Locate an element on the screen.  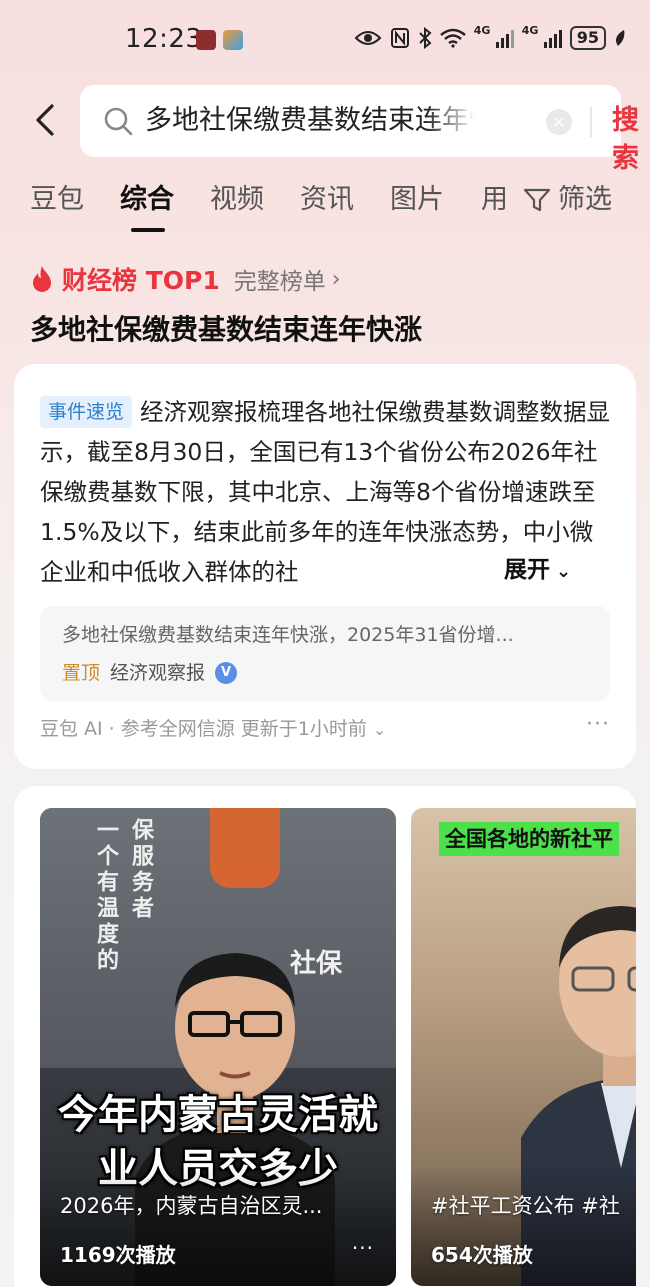
filter-label: 筛选 is located at coordinates (585, 199).